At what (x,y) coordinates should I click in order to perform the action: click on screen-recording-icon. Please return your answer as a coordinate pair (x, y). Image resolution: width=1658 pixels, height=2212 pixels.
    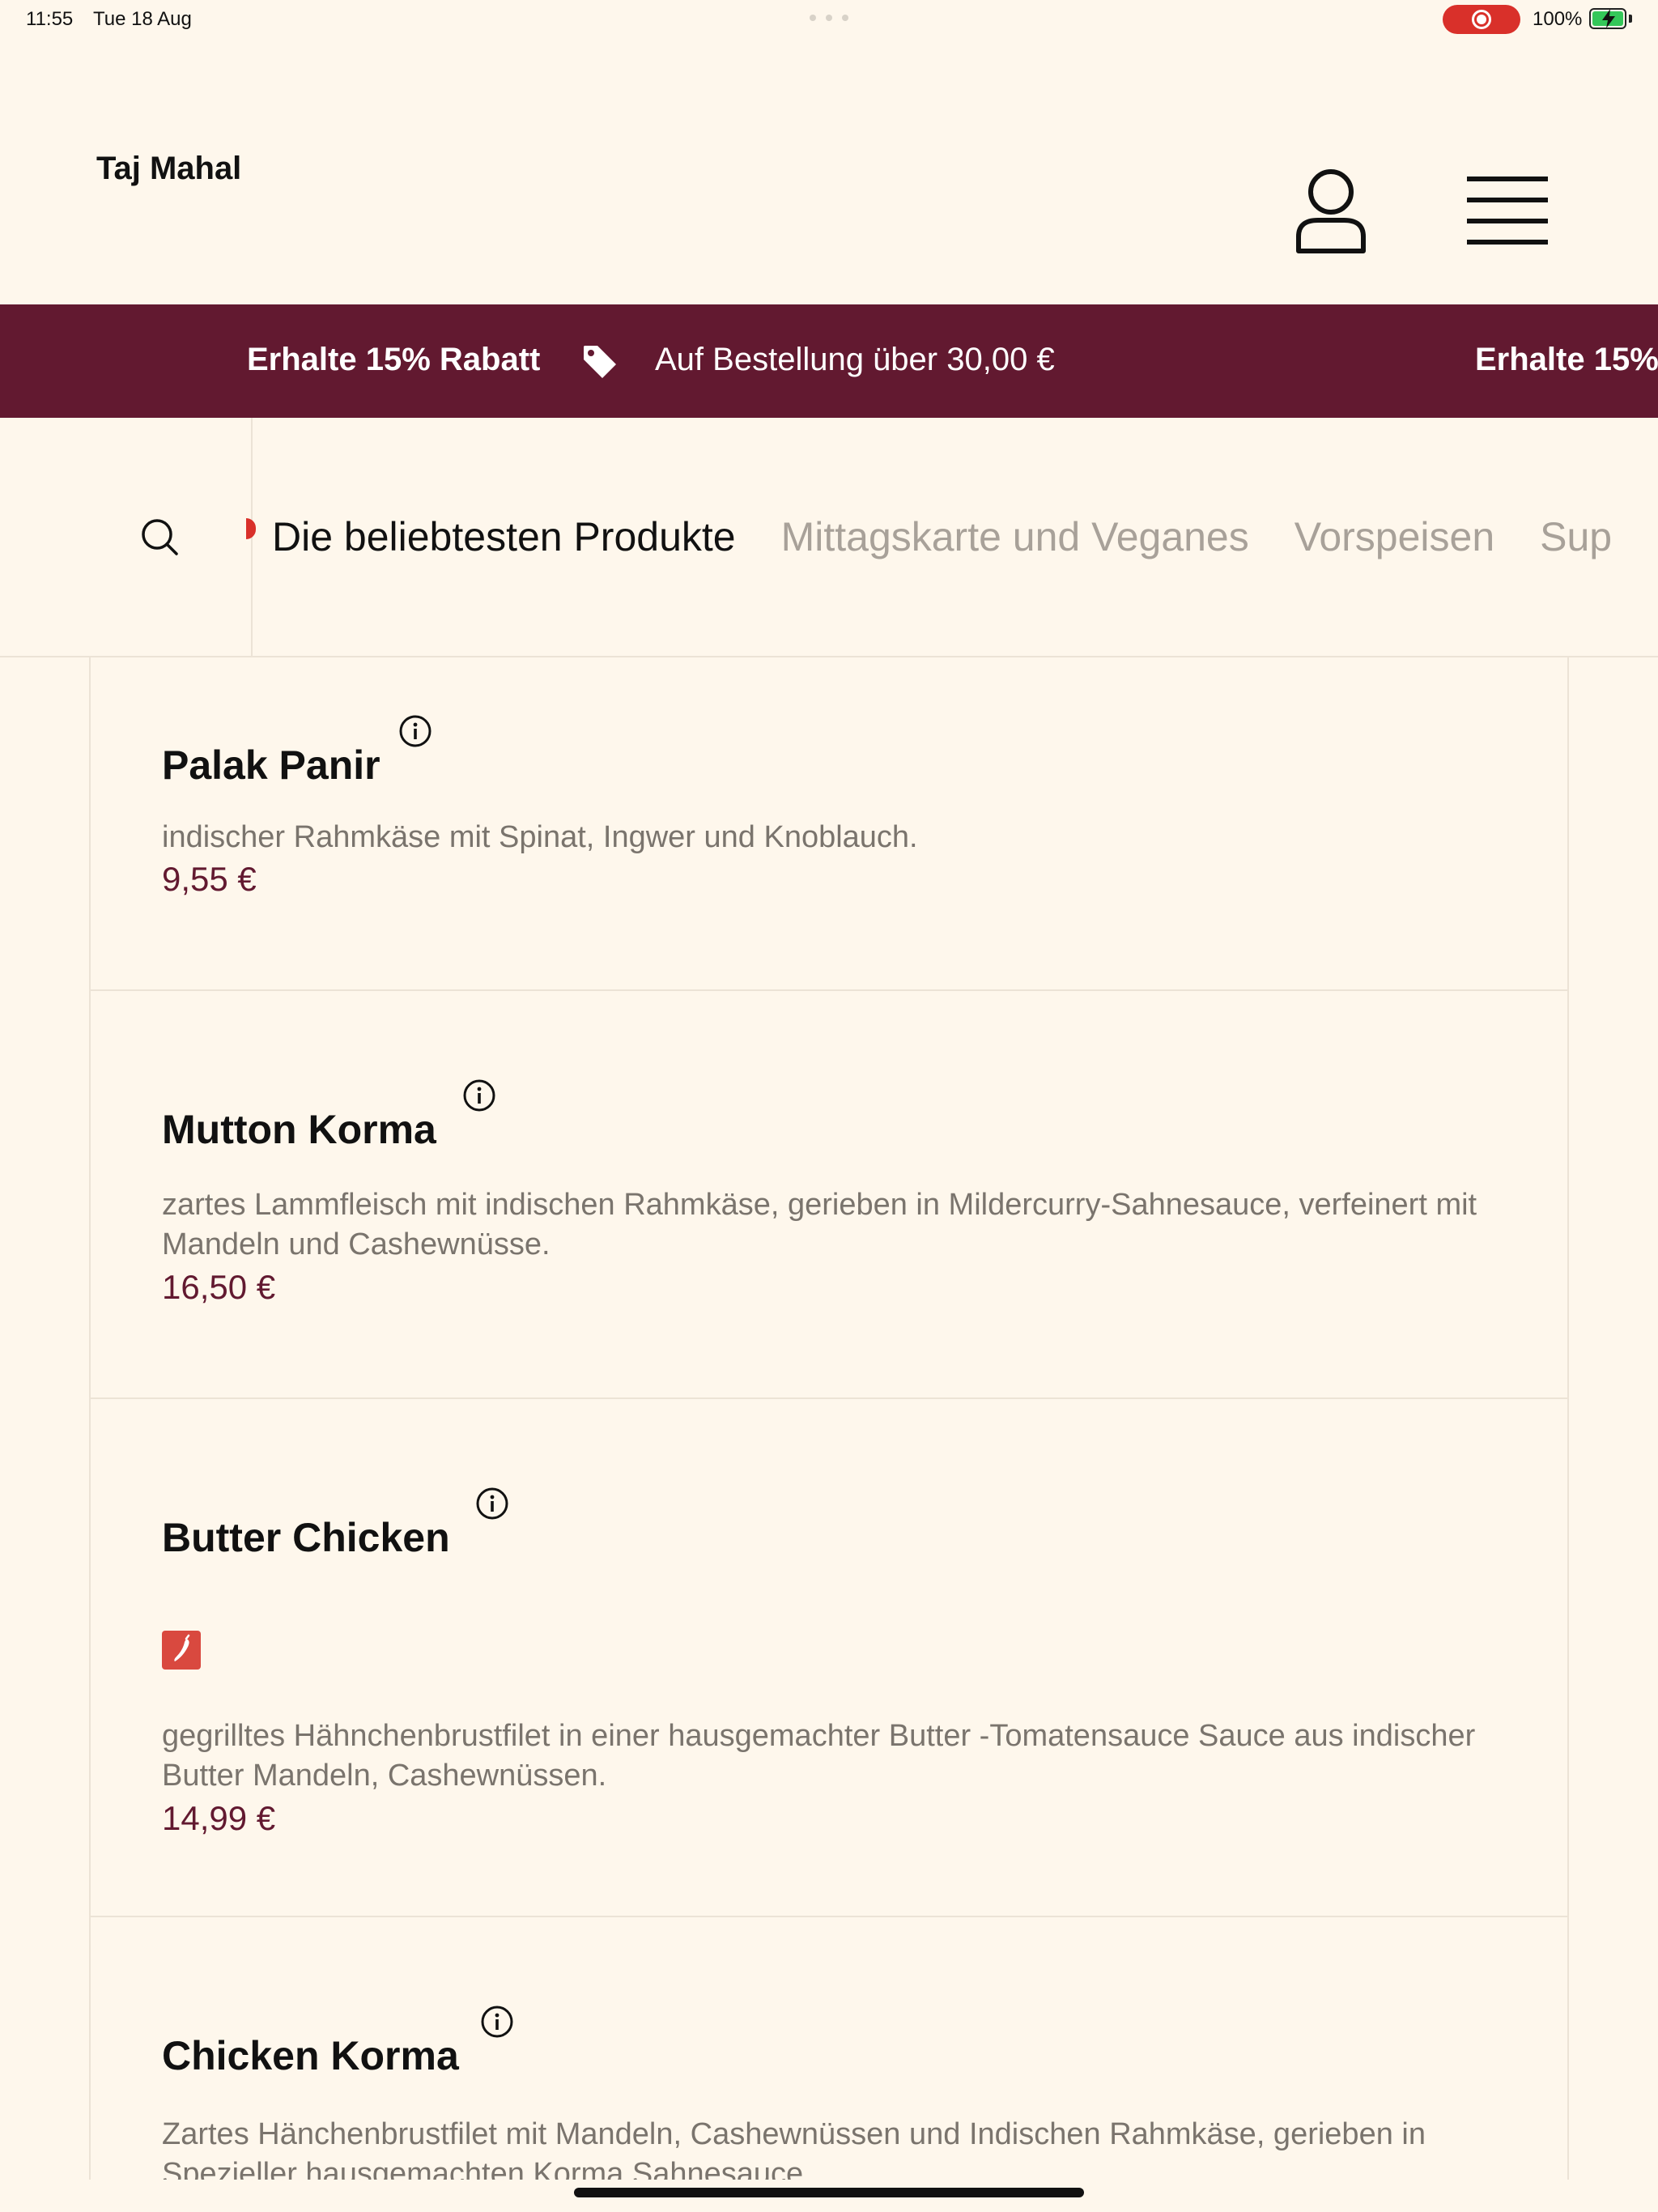
    Looking at the image, I should click on (1481, 19).